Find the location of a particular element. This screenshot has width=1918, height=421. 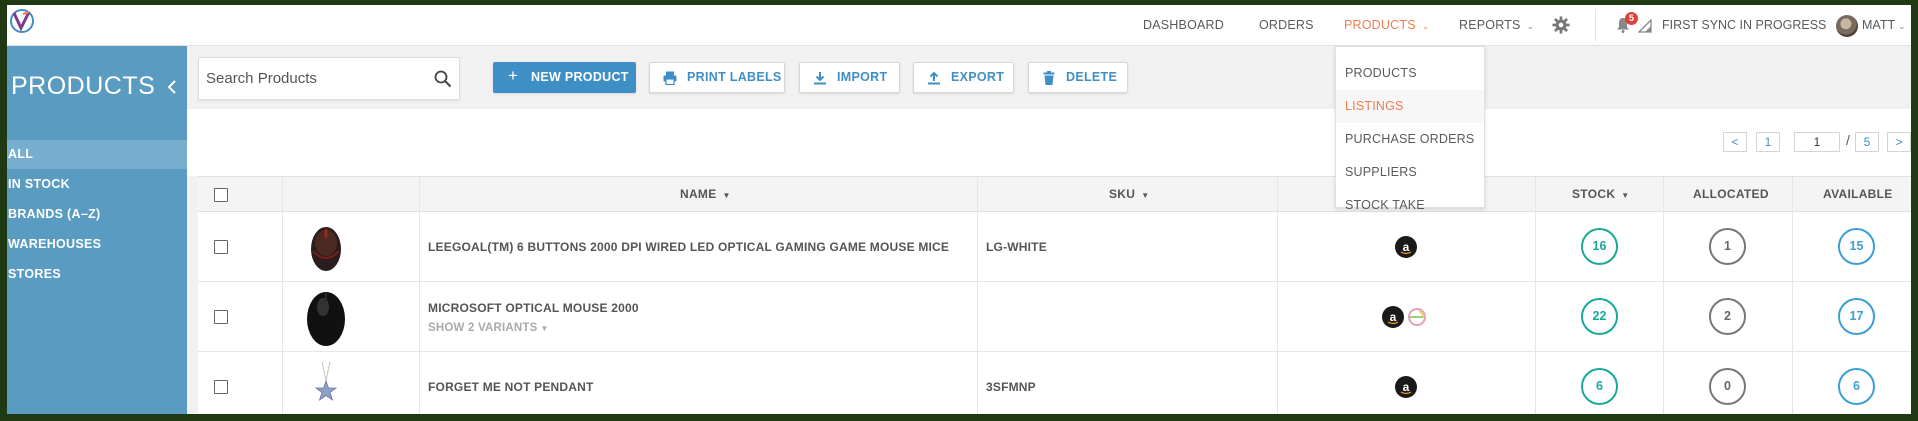

caret-down-icon: ▼ is located at coordinates (544, 328).